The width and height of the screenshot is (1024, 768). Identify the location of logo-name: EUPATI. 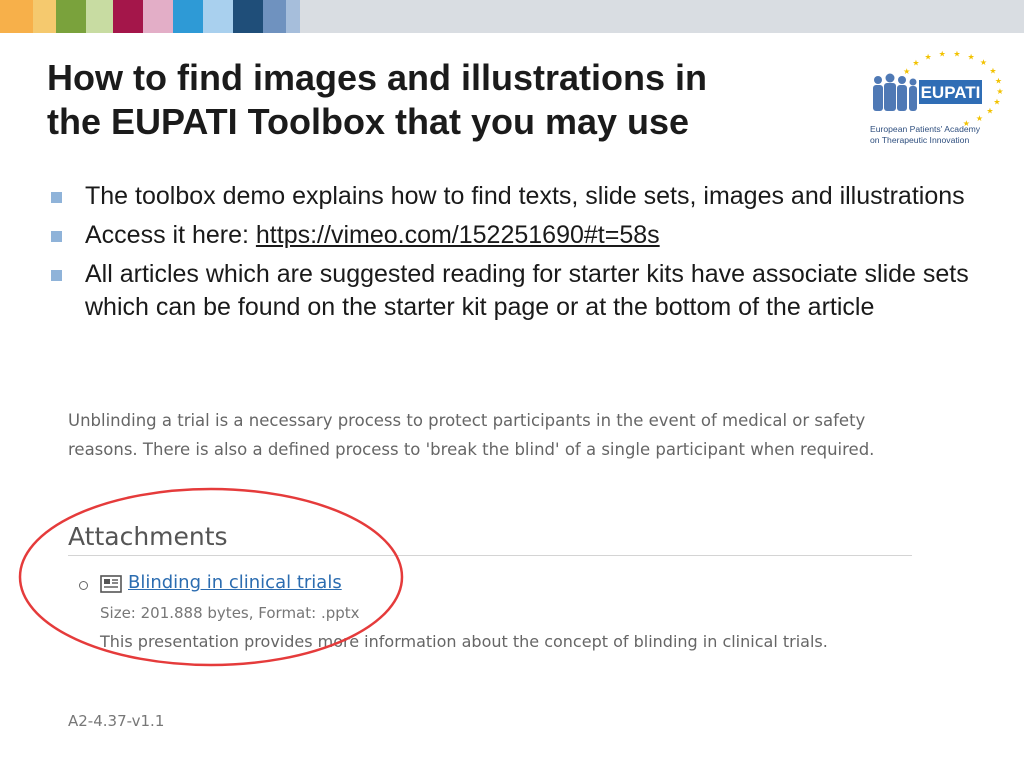
(951, 92).